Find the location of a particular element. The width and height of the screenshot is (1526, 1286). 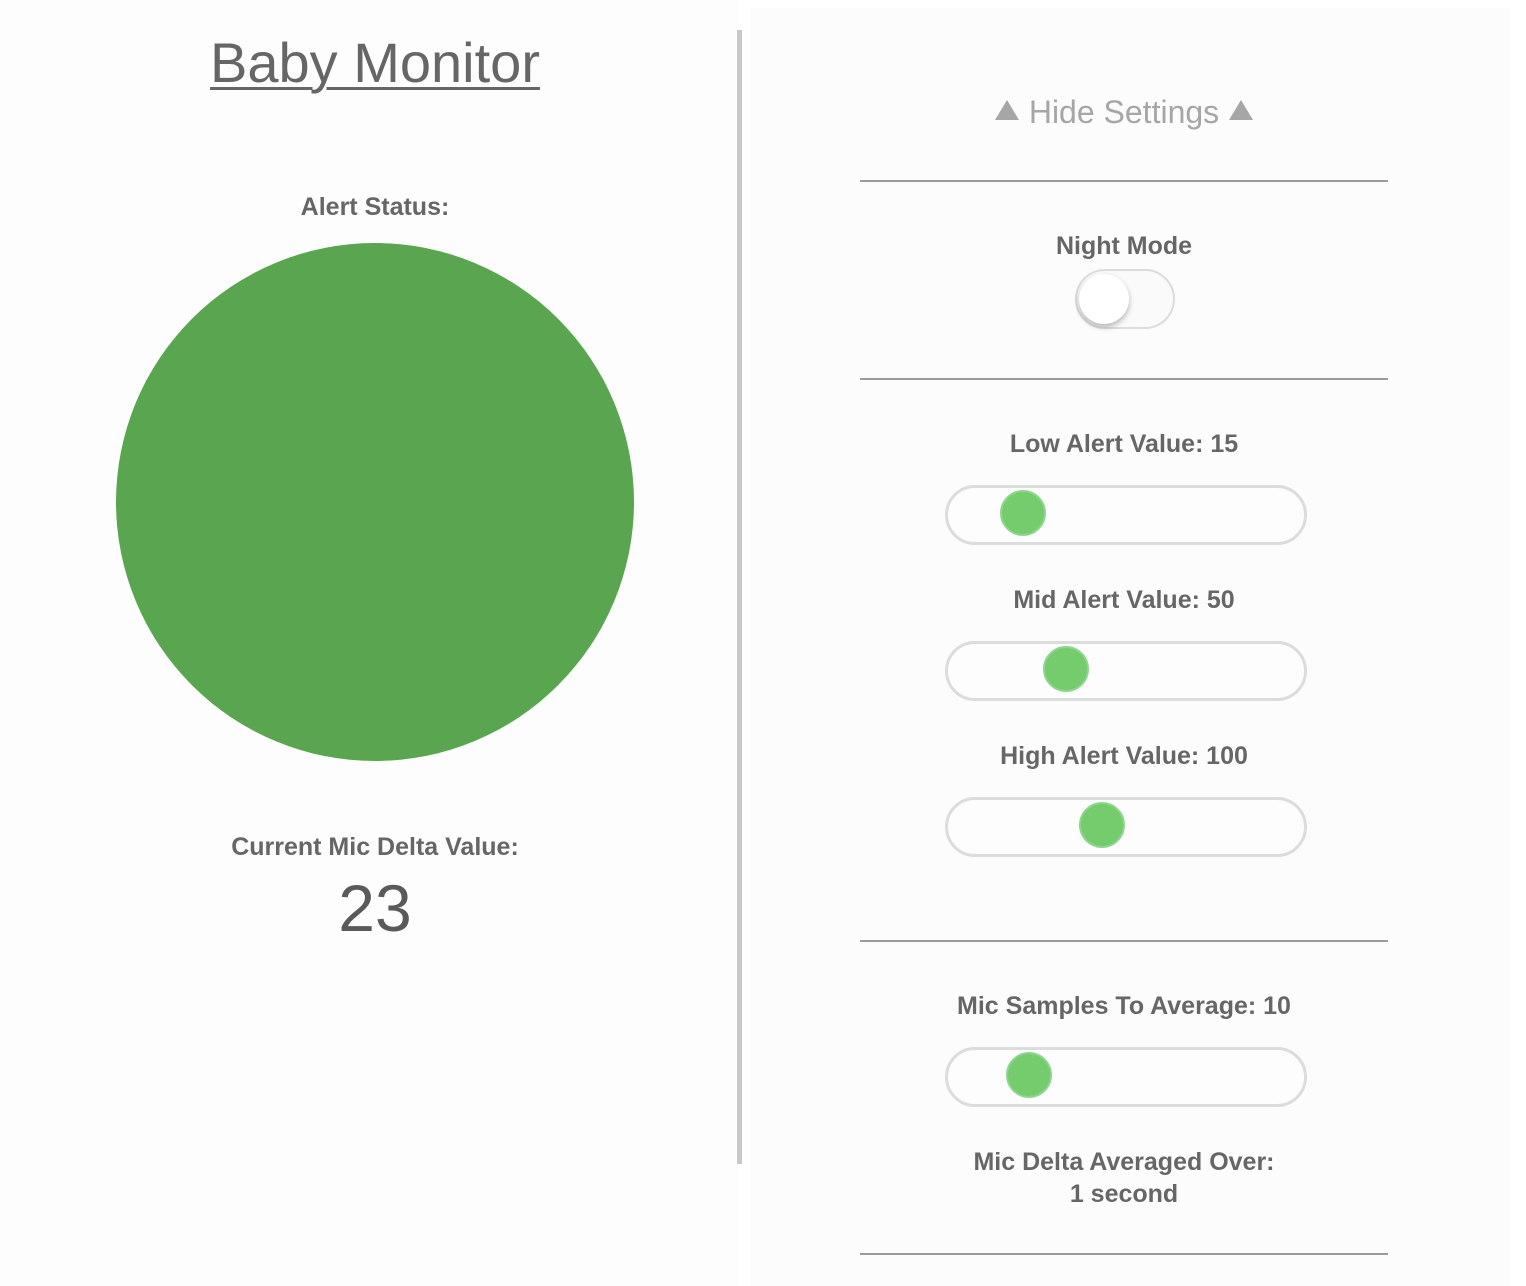

night-mode-switch is located at coordinates (1125, 299).